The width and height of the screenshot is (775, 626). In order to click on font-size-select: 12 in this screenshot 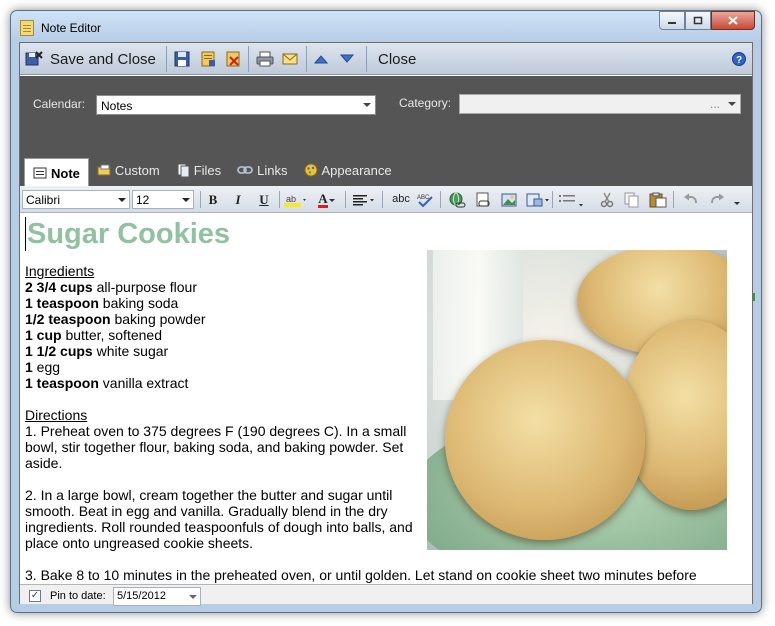, I will do `click(163, 199)`.